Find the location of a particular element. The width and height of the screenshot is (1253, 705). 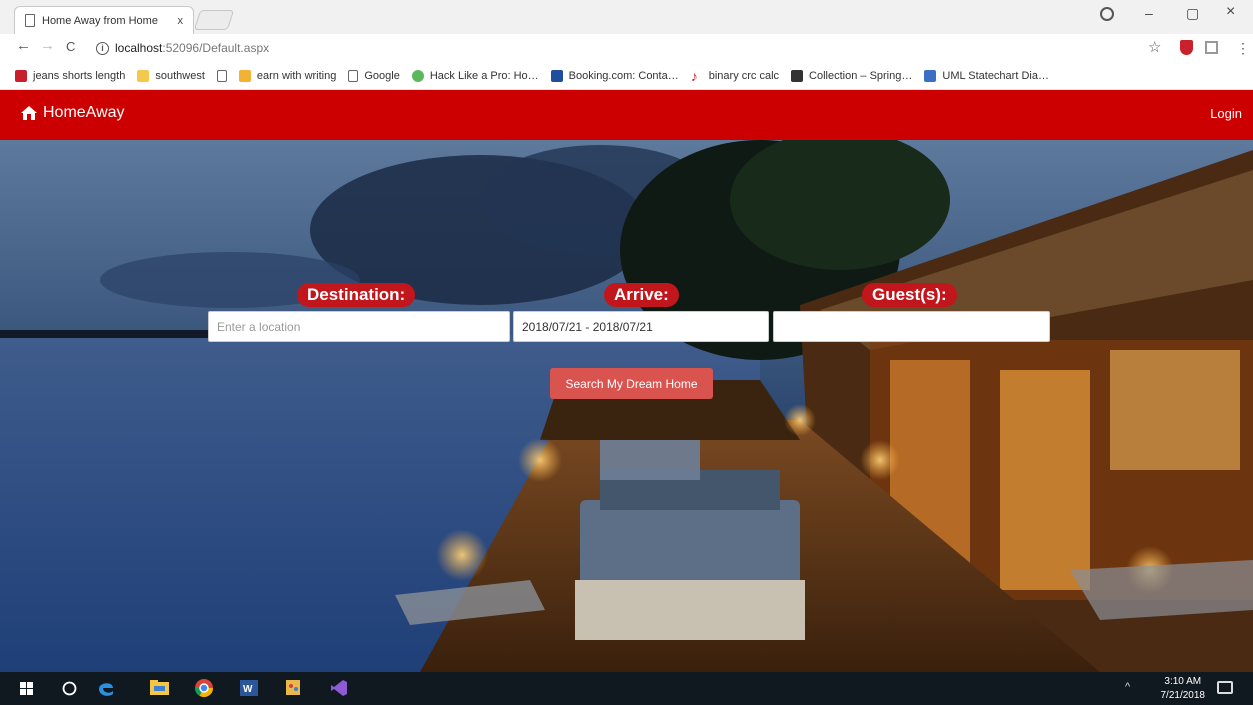

bookmark-item: Google is located at coordinates (374, 75).